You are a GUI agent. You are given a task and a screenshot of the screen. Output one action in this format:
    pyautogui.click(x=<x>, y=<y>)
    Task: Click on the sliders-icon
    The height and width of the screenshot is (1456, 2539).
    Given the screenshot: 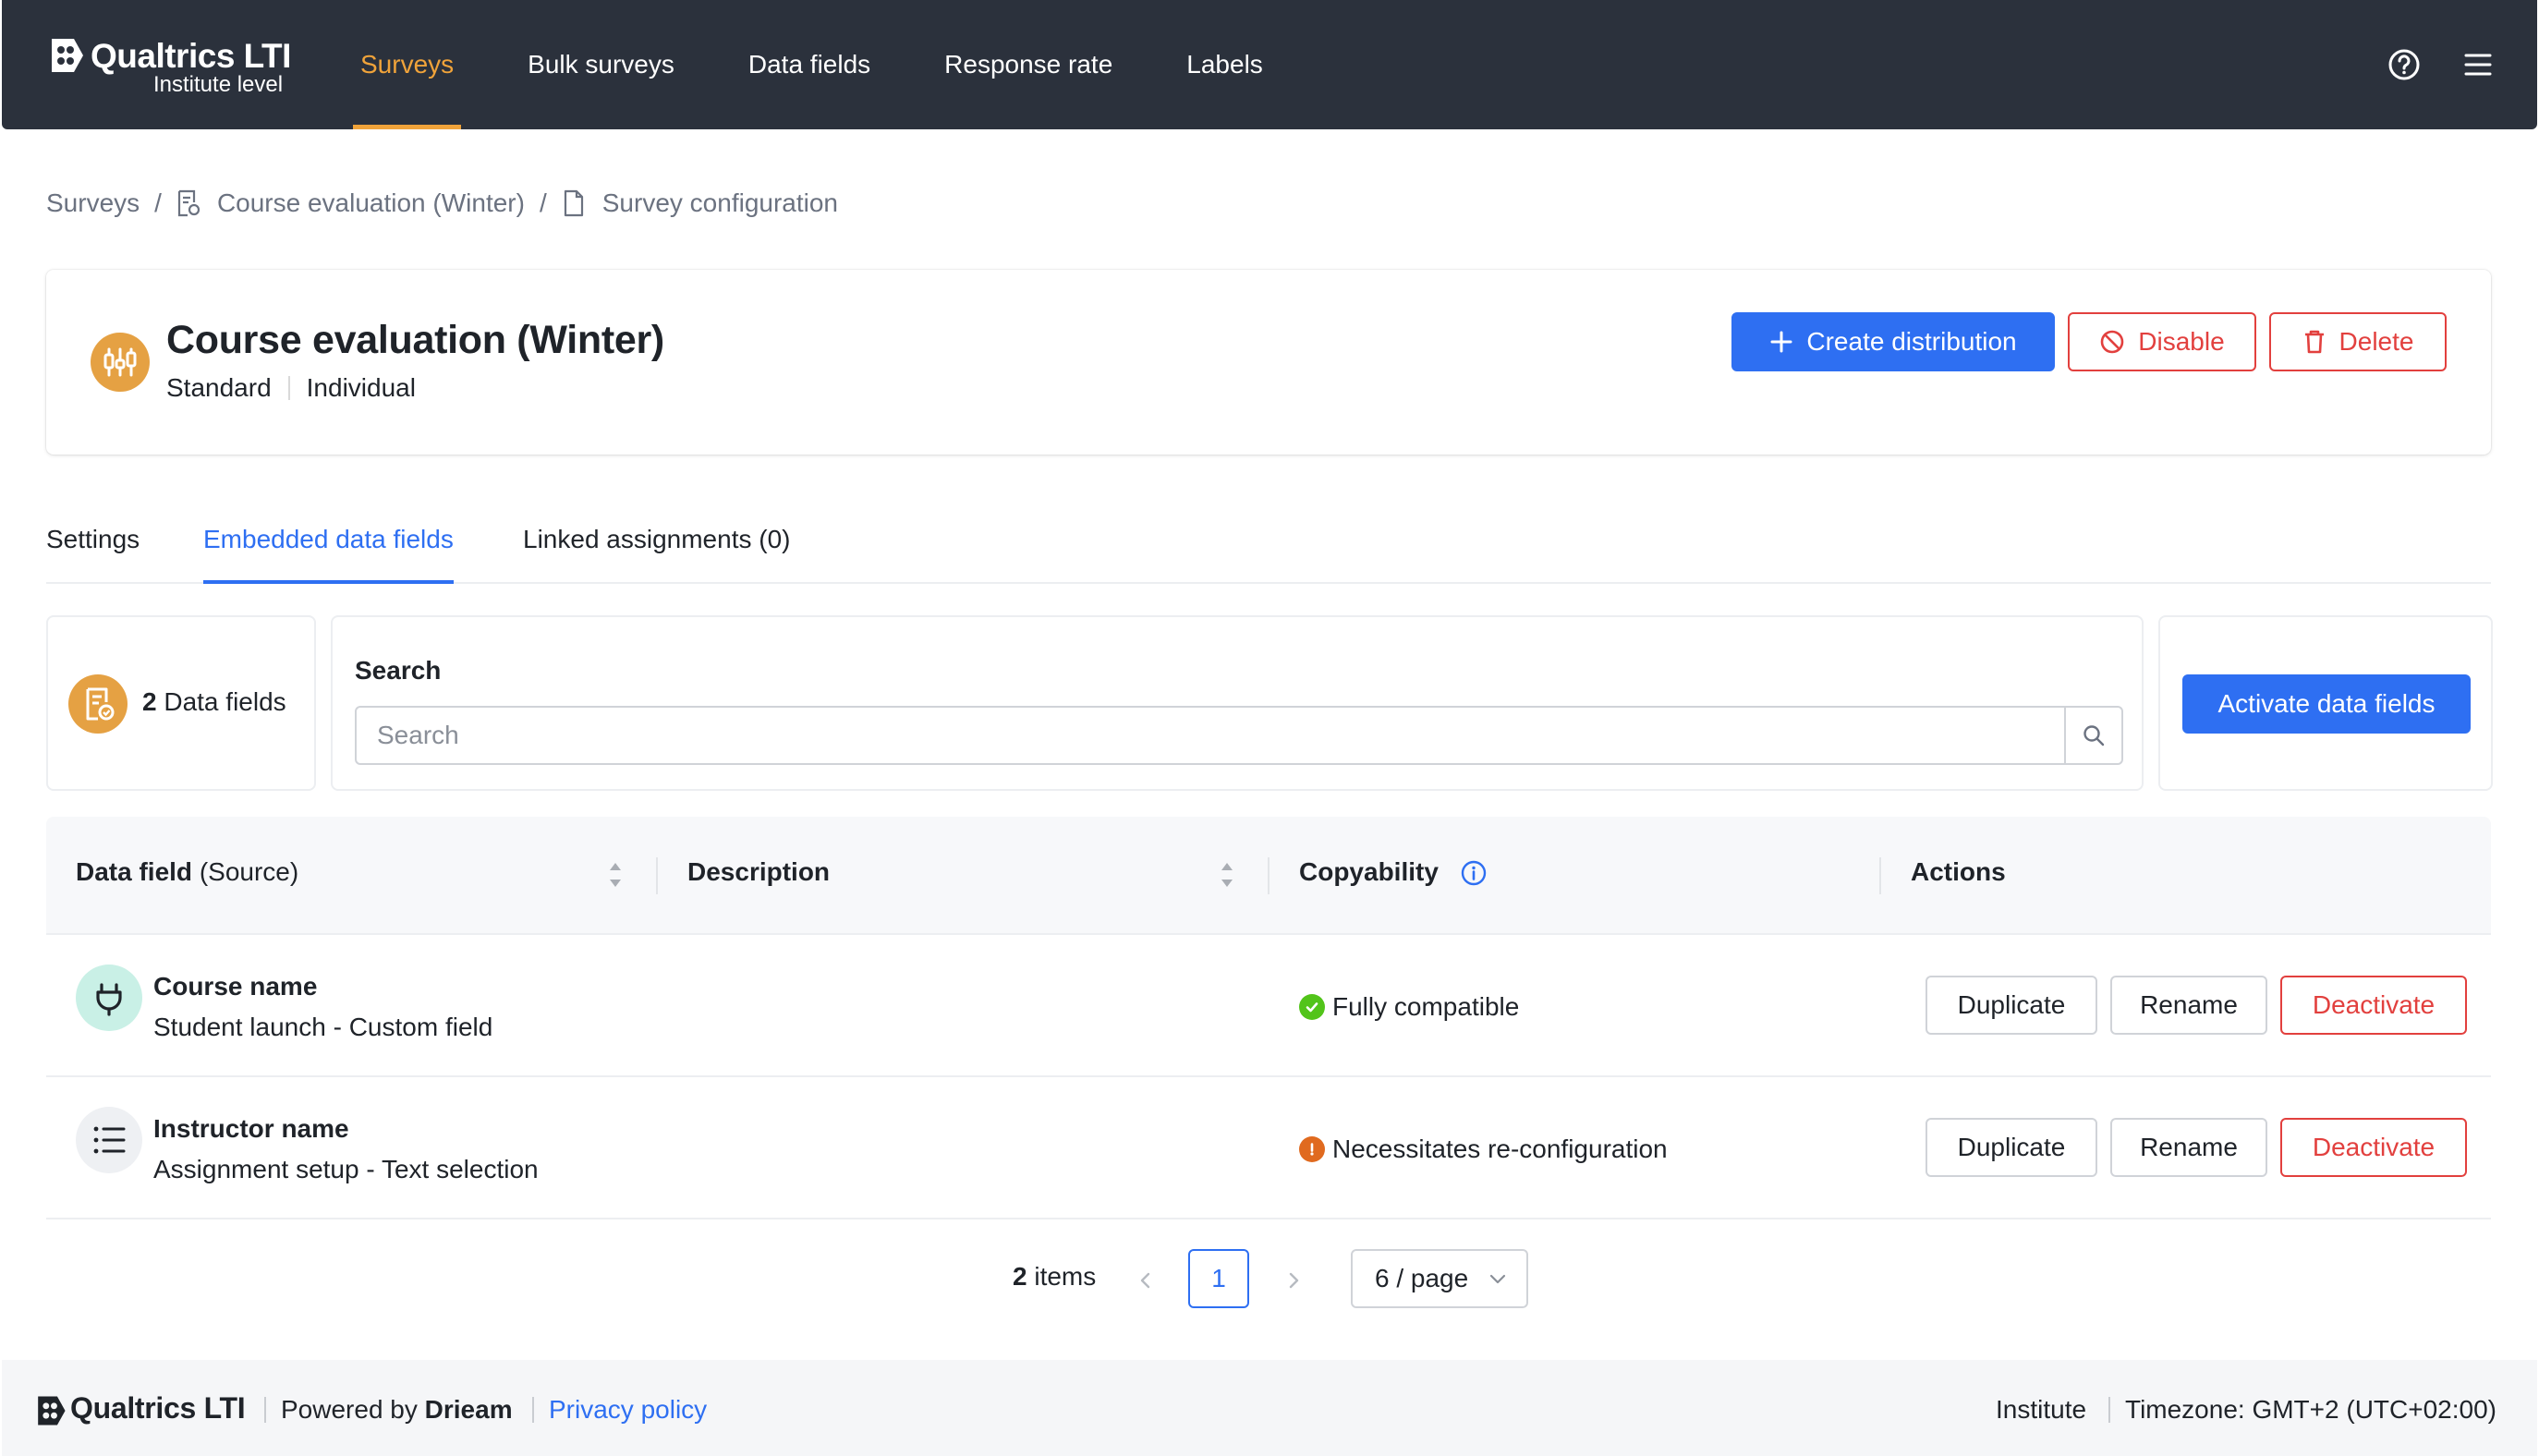 What is the action you would take?
    pyautogui.click(x=120, y=362)
    